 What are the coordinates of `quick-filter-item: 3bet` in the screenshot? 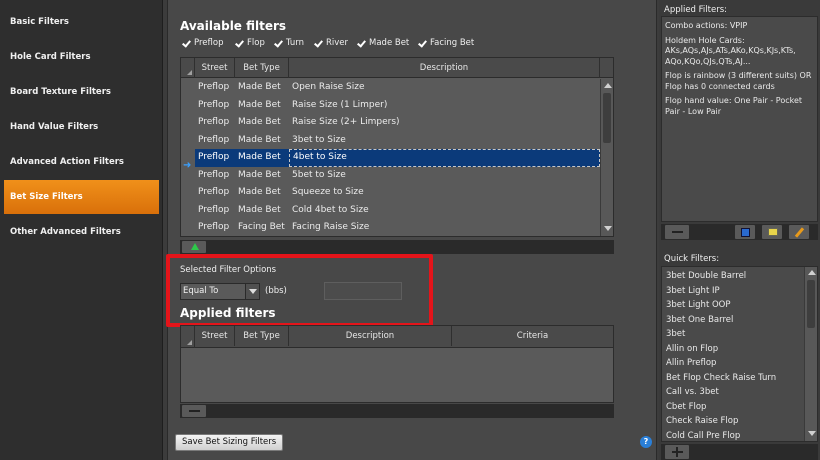 It's located at (675, 334).